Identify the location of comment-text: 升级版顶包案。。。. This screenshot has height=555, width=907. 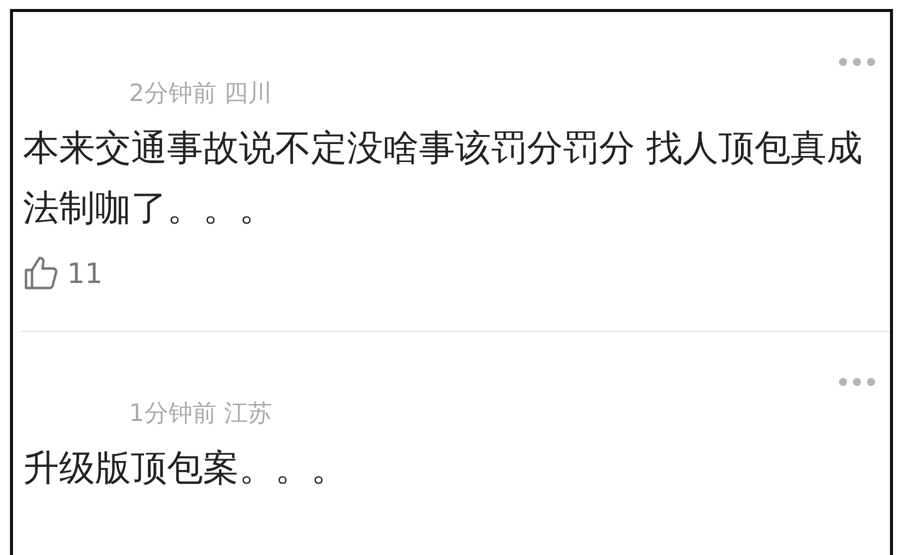
(185, 469).